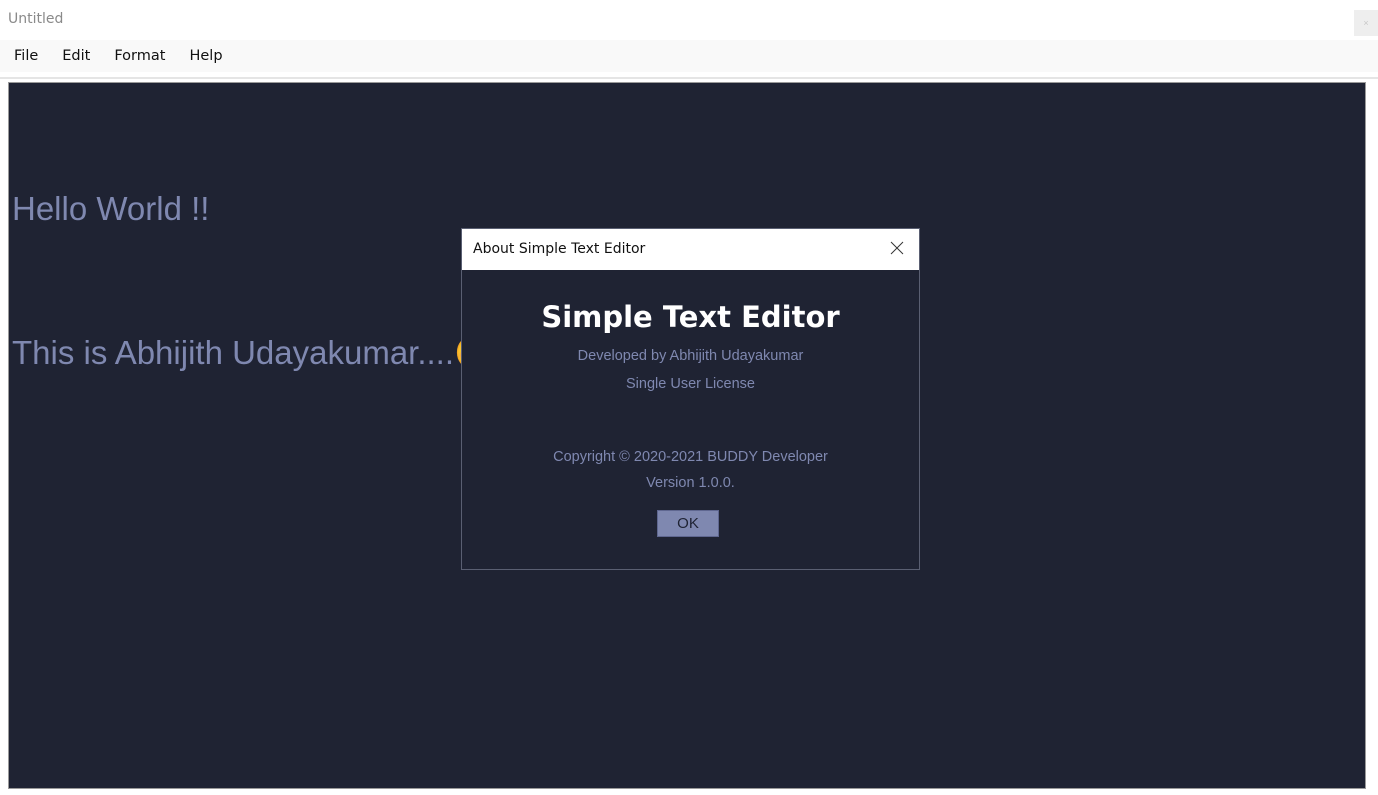 The height and width of the screenshot is (795, 1378). What do you see at coordinates (690, 483) in the screenshot?
I see `version-text: Version 1.0.0.` at bounding box center [690, 483].